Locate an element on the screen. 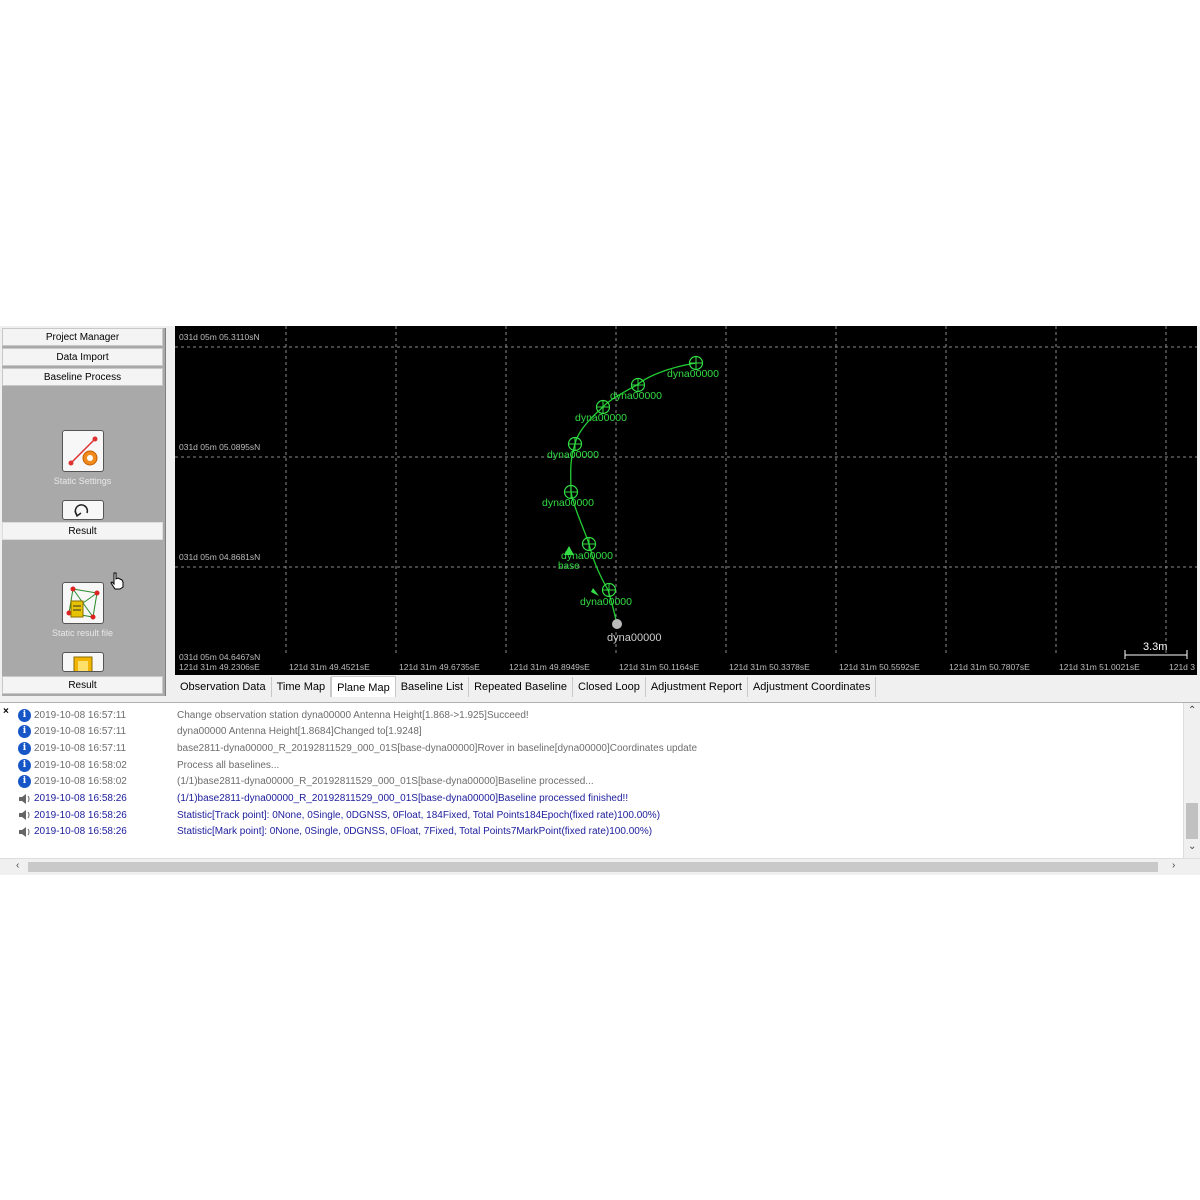 The image size is (1200, 1200). result-refresh-tool-button is located at coordinates (83, 510).